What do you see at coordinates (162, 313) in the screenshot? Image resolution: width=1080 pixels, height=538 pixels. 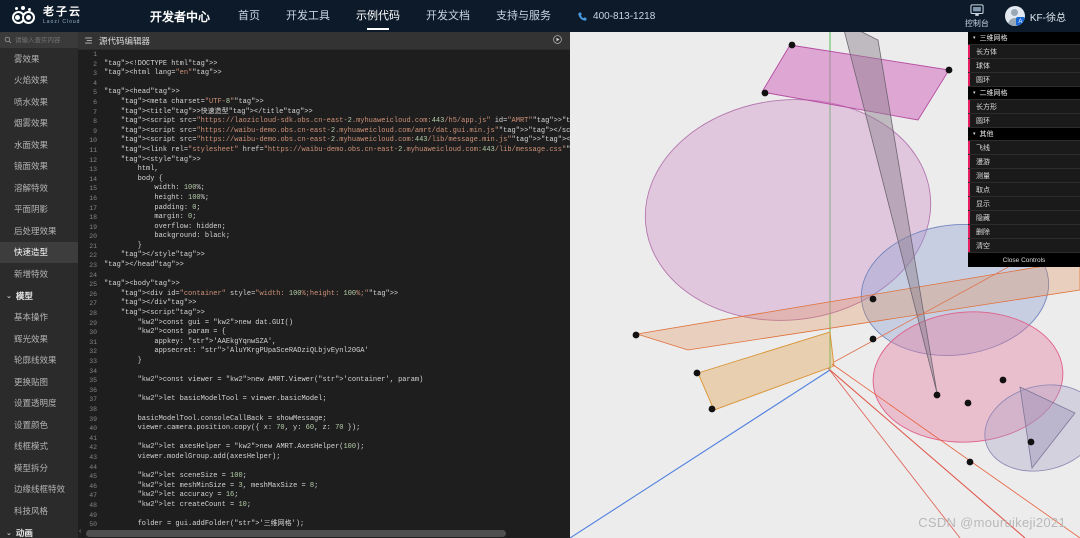 I see `line-code: "tag"><script"tag">>` at bounding box center [162, 313].